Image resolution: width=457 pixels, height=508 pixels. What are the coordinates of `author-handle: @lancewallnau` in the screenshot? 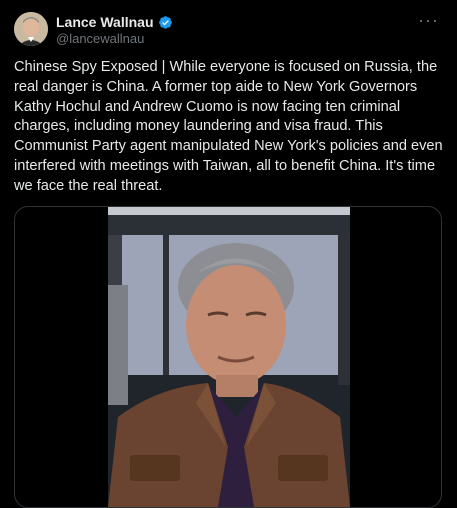 It's located at (100, 38).